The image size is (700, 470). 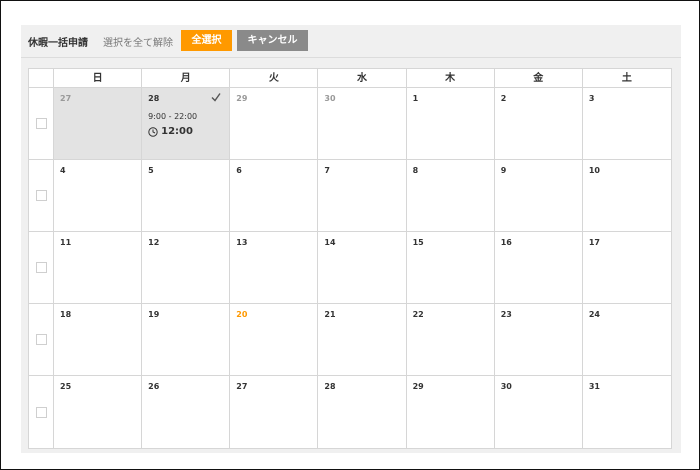 What do you see at coordinates (415, 98) in the screenshot?
I see `day-number: 1` at bounding box center [415, 98].